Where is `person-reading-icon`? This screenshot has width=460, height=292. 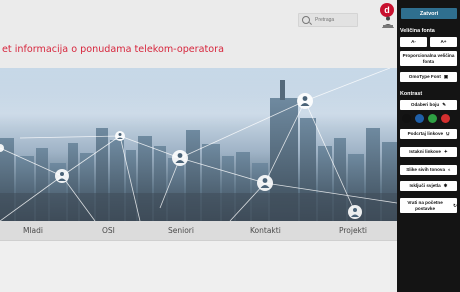
person-reading-icon is located at coordinates (388, 22).